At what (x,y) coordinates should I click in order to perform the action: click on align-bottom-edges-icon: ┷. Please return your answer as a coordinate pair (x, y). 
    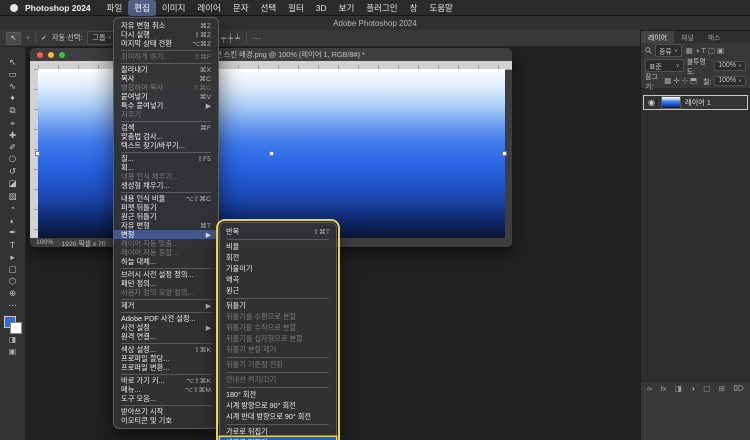
    Looking at the image, I should click on (237, 38).